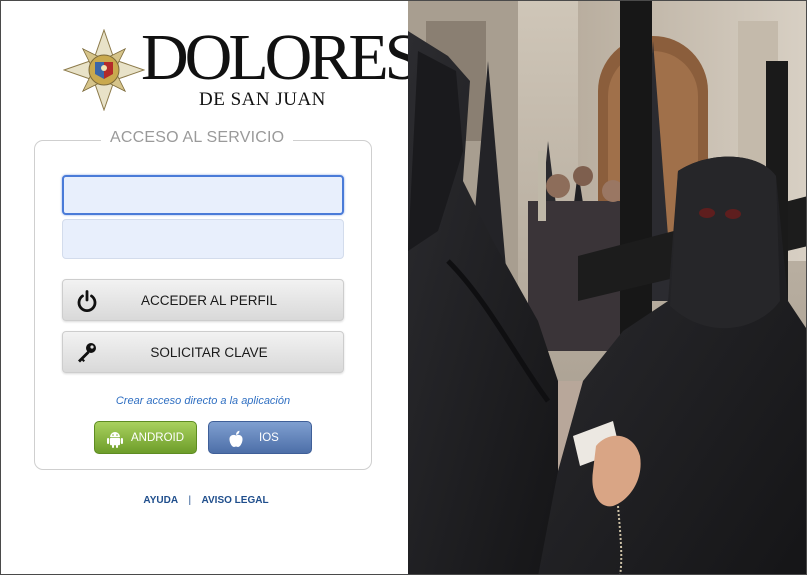 This screenshot has width=807, height=575. What do you see at coordinates (209, 352) in the screenshot?
I see `request-key-label: SOLICITAR CLAVE` at bounding box center [209, 352].